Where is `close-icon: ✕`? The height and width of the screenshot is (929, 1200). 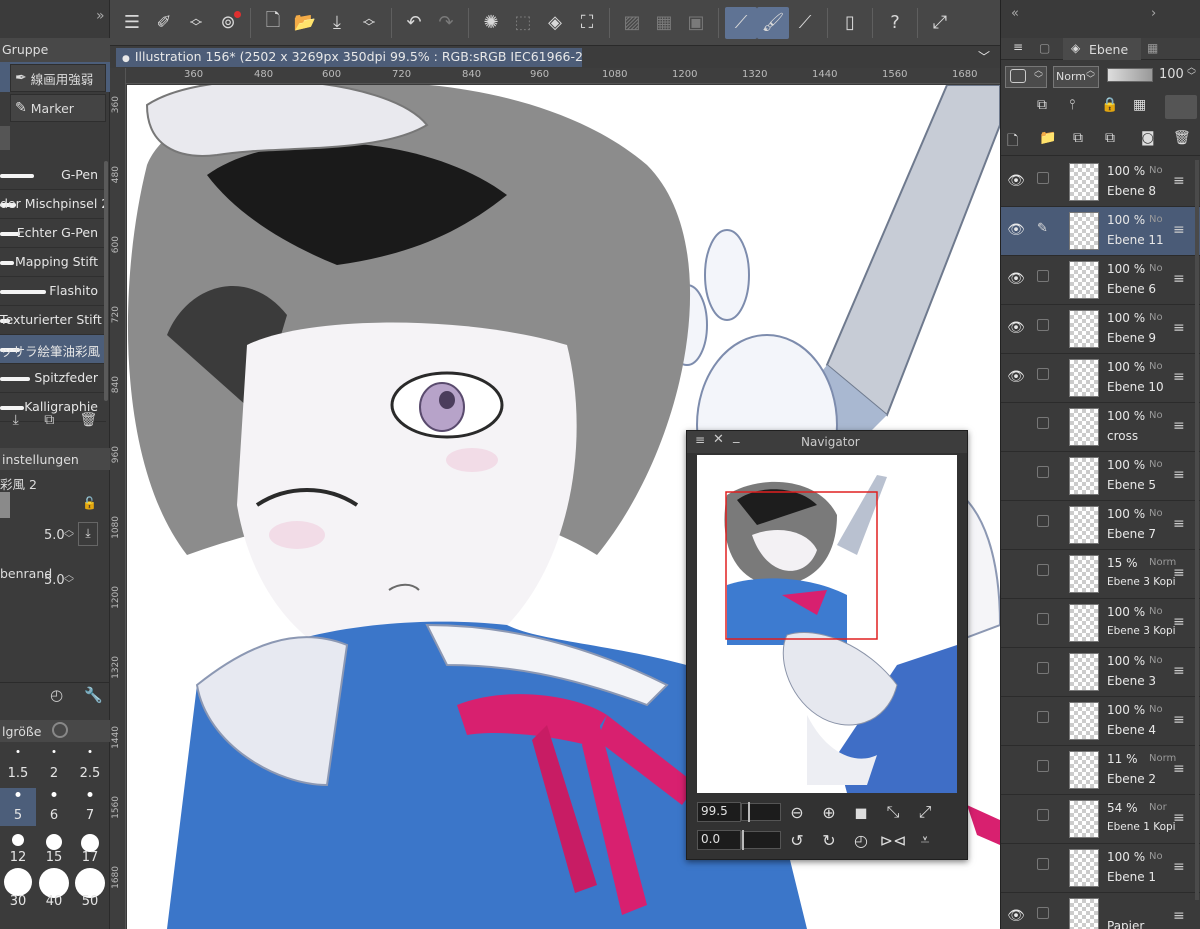
close-icon: ✕ is located at coordinates (718, 439).